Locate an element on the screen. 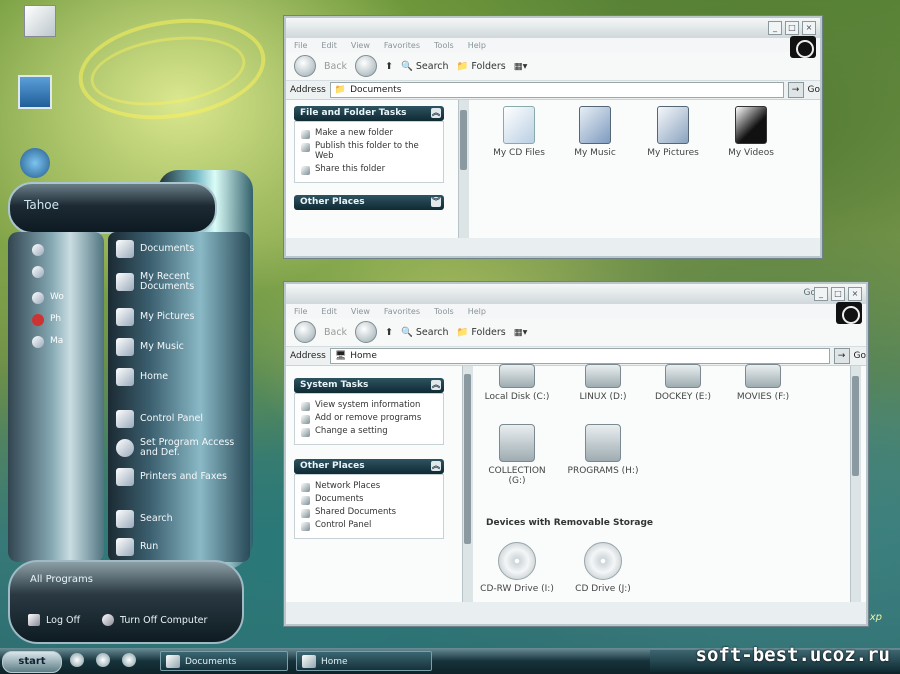 The image size is (900, 674). quicklaunch-desktop-icon is located at coordinates (129, 660).